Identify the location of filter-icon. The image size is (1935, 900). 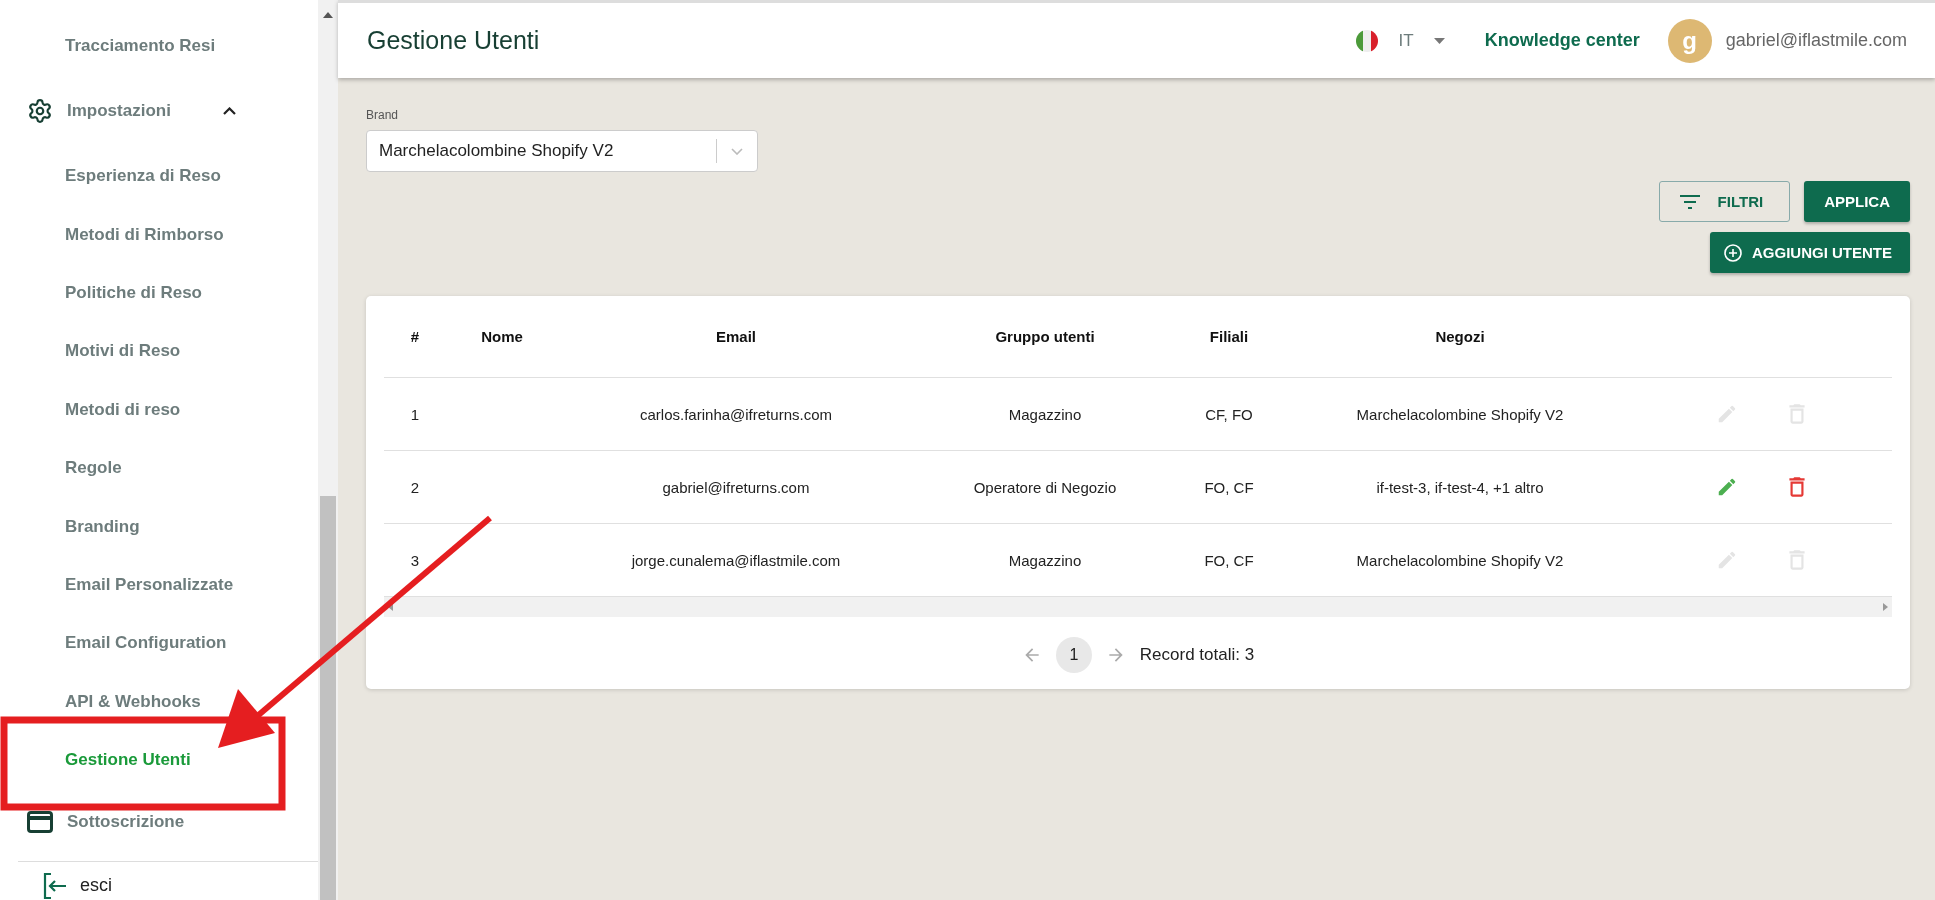
(1689, 201).